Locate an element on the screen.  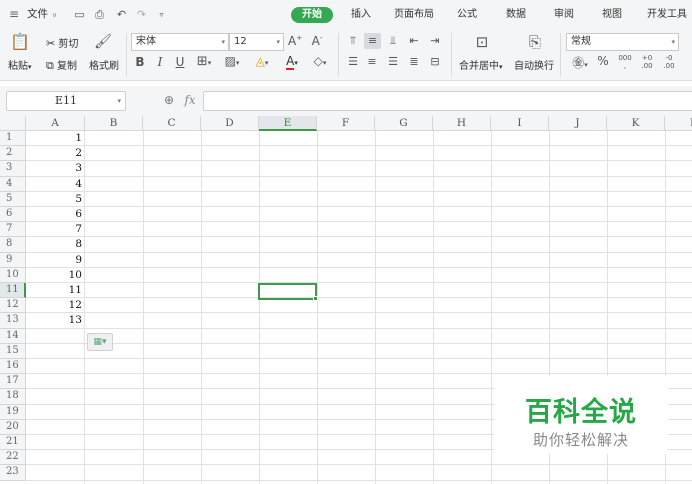
row-header-23: 23 is located at coordinates (13, 473).